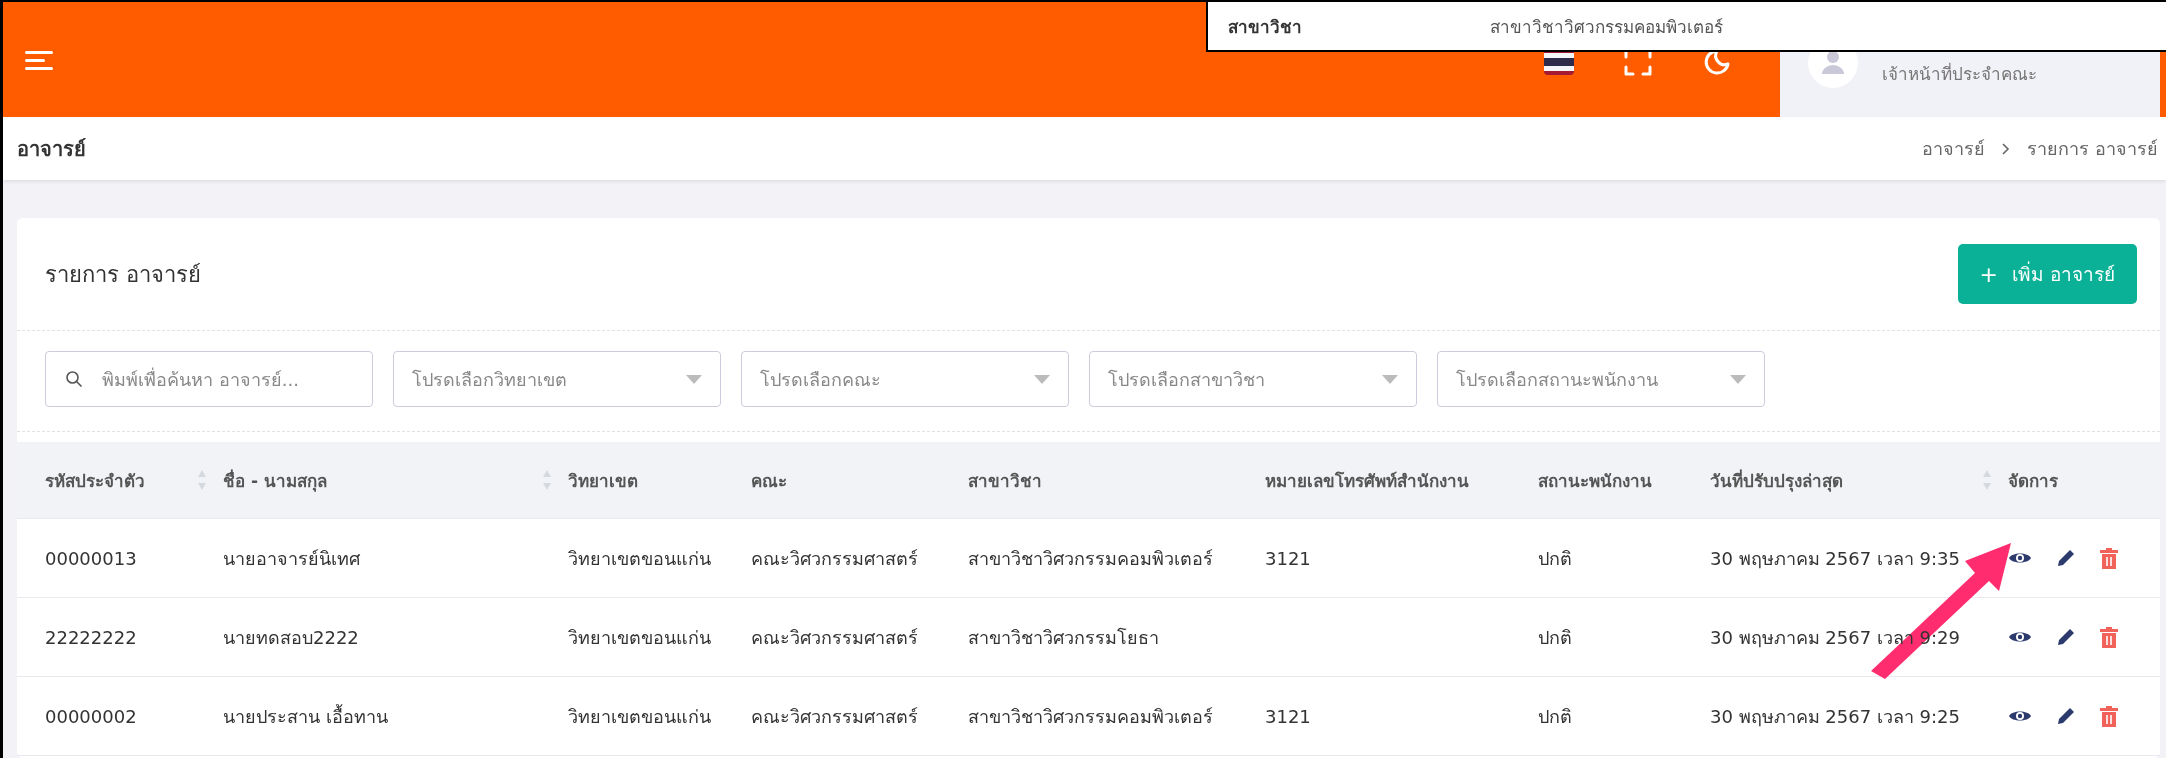 The height and width of the screenshot is (758, 2166). I want to click on column-header: รหัสประจำตัว, so click(95, 480).